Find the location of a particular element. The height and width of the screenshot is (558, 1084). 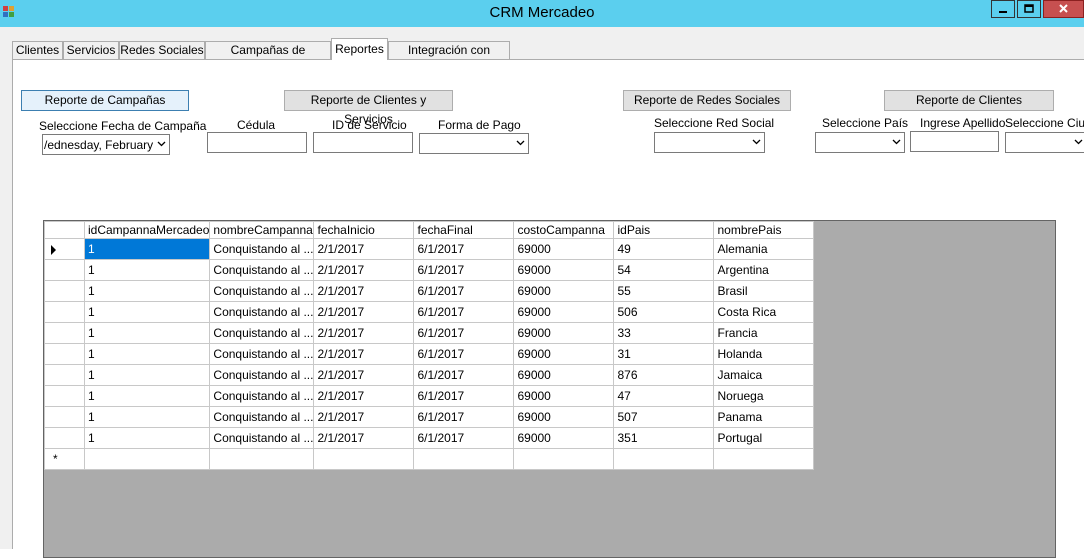

close-button is located at coordinates (1063, 9).